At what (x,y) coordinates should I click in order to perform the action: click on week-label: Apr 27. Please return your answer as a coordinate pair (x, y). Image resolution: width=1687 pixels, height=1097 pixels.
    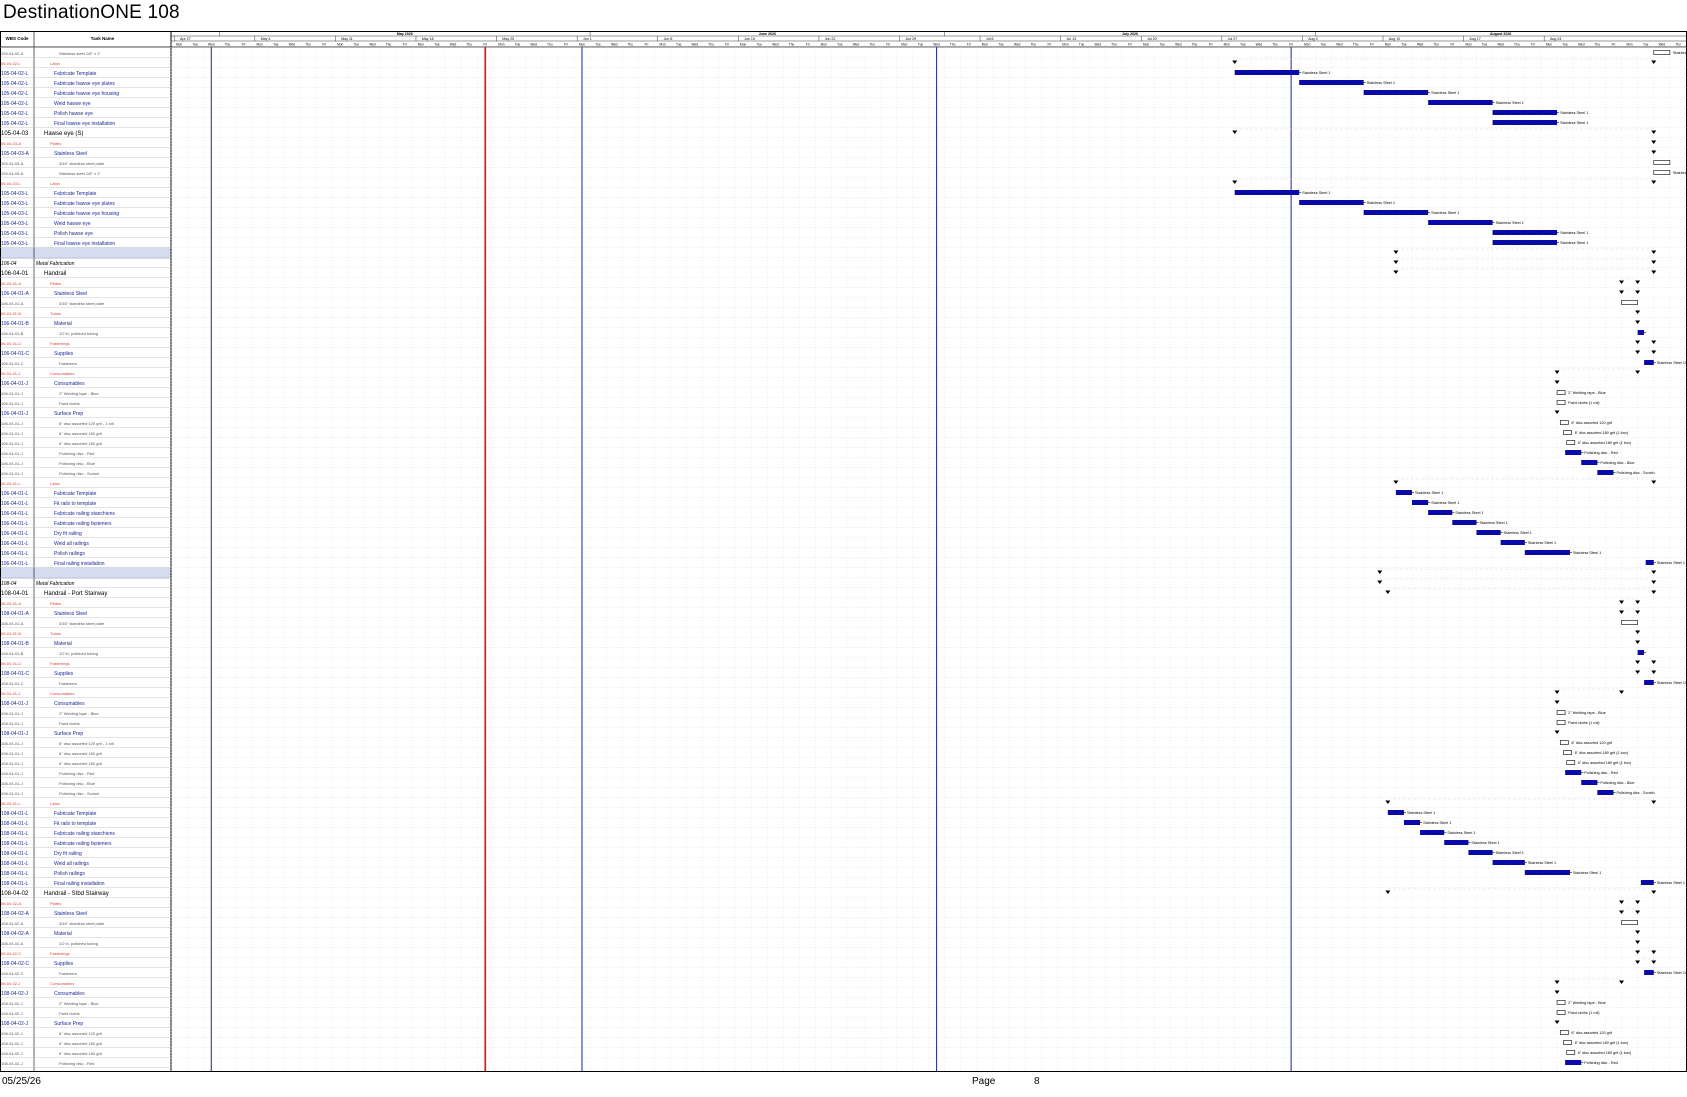
    Looking at the image, I should click on (185, 39).